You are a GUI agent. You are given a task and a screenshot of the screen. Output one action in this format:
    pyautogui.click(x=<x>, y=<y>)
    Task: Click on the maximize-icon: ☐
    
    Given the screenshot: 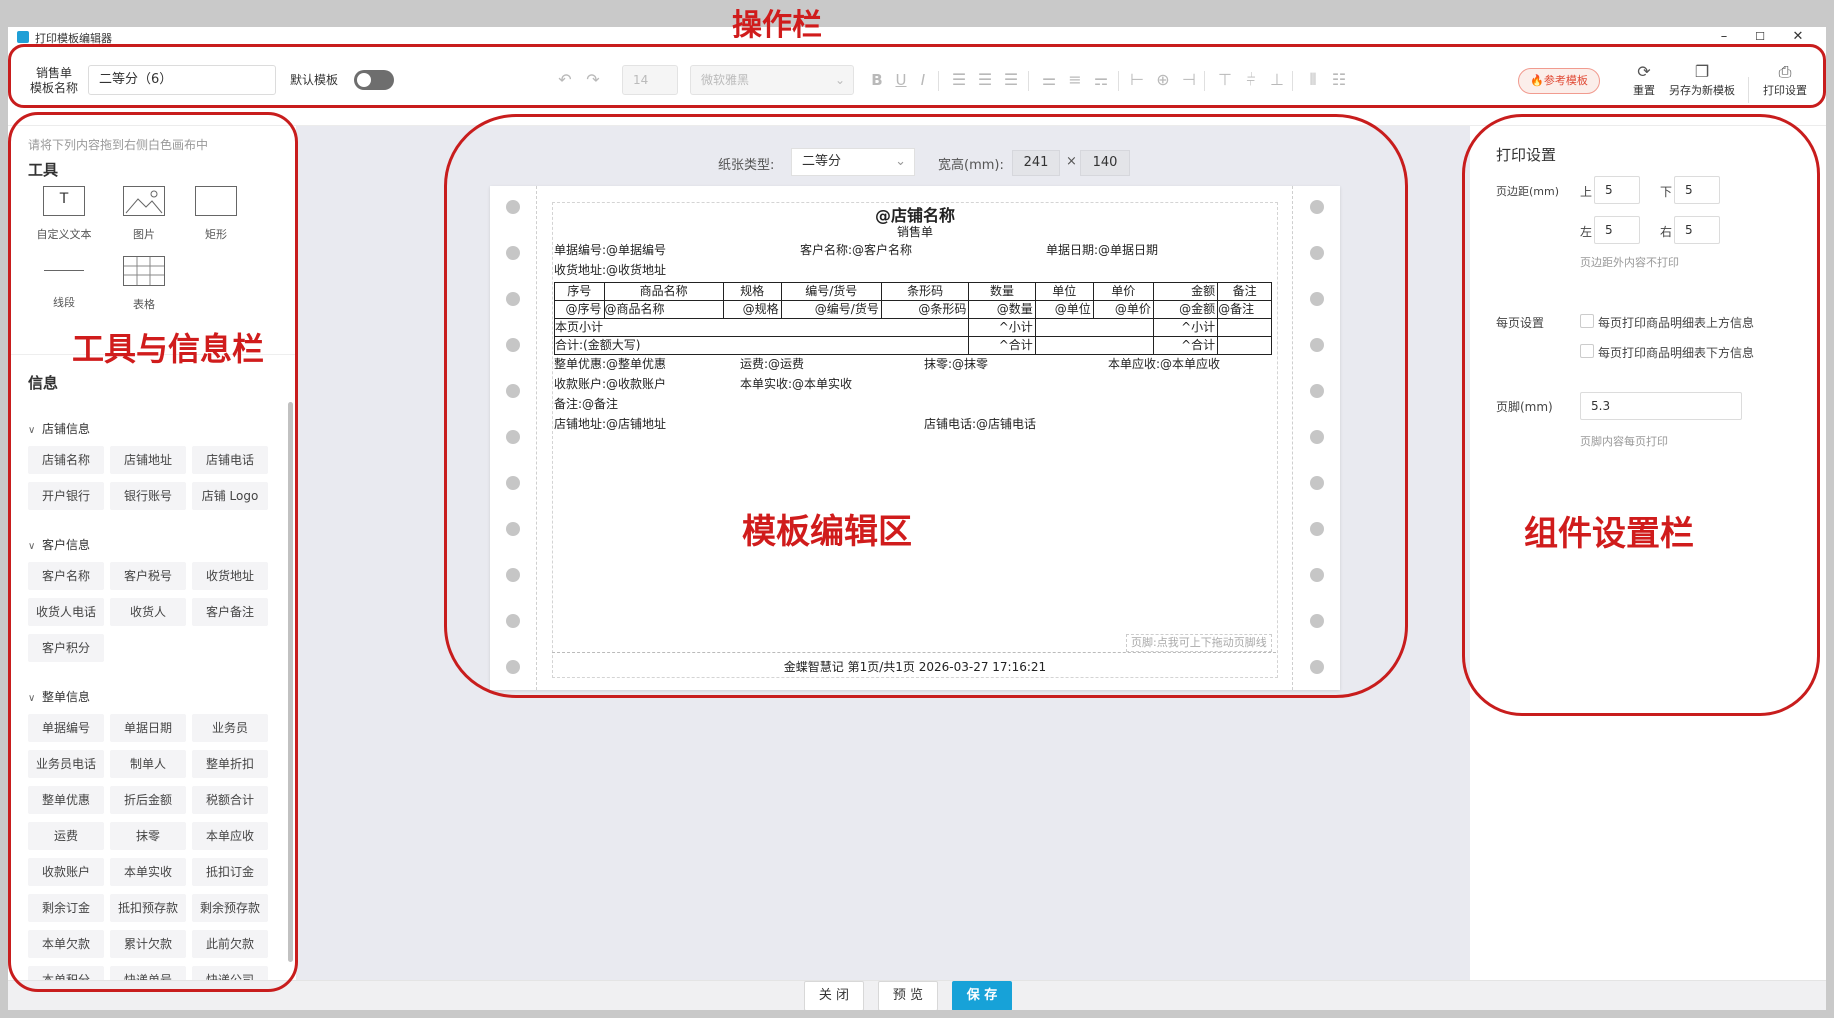 What is the action you would take?
    pyautogui.click(x=1760, y=37)
    